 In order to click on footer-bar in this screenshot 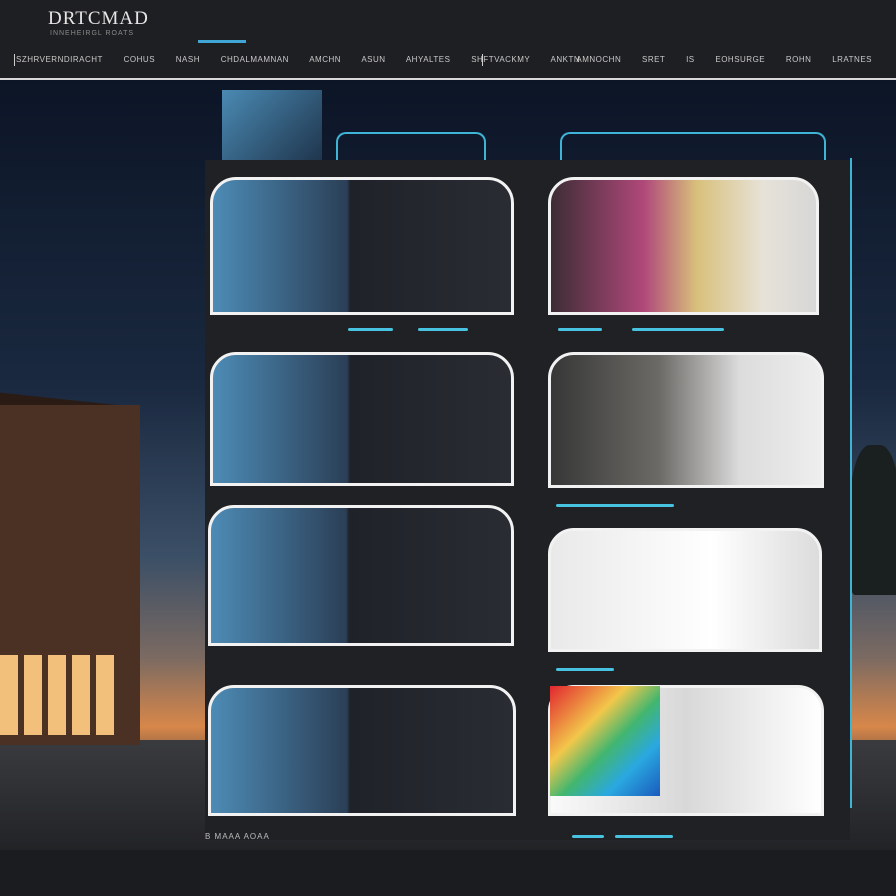, I will do `click(448, 873)`.